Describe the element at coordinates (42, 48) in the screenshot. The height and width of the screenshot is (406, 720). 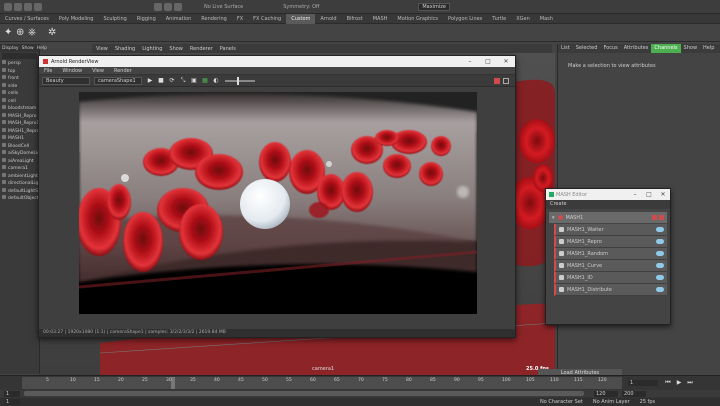
I see `outliner-menu-help: Help` at that location.